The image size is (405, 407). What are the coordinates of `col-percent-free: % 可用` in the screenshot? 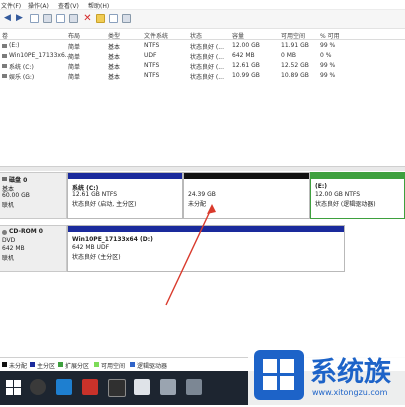 It's located at (330, 35).